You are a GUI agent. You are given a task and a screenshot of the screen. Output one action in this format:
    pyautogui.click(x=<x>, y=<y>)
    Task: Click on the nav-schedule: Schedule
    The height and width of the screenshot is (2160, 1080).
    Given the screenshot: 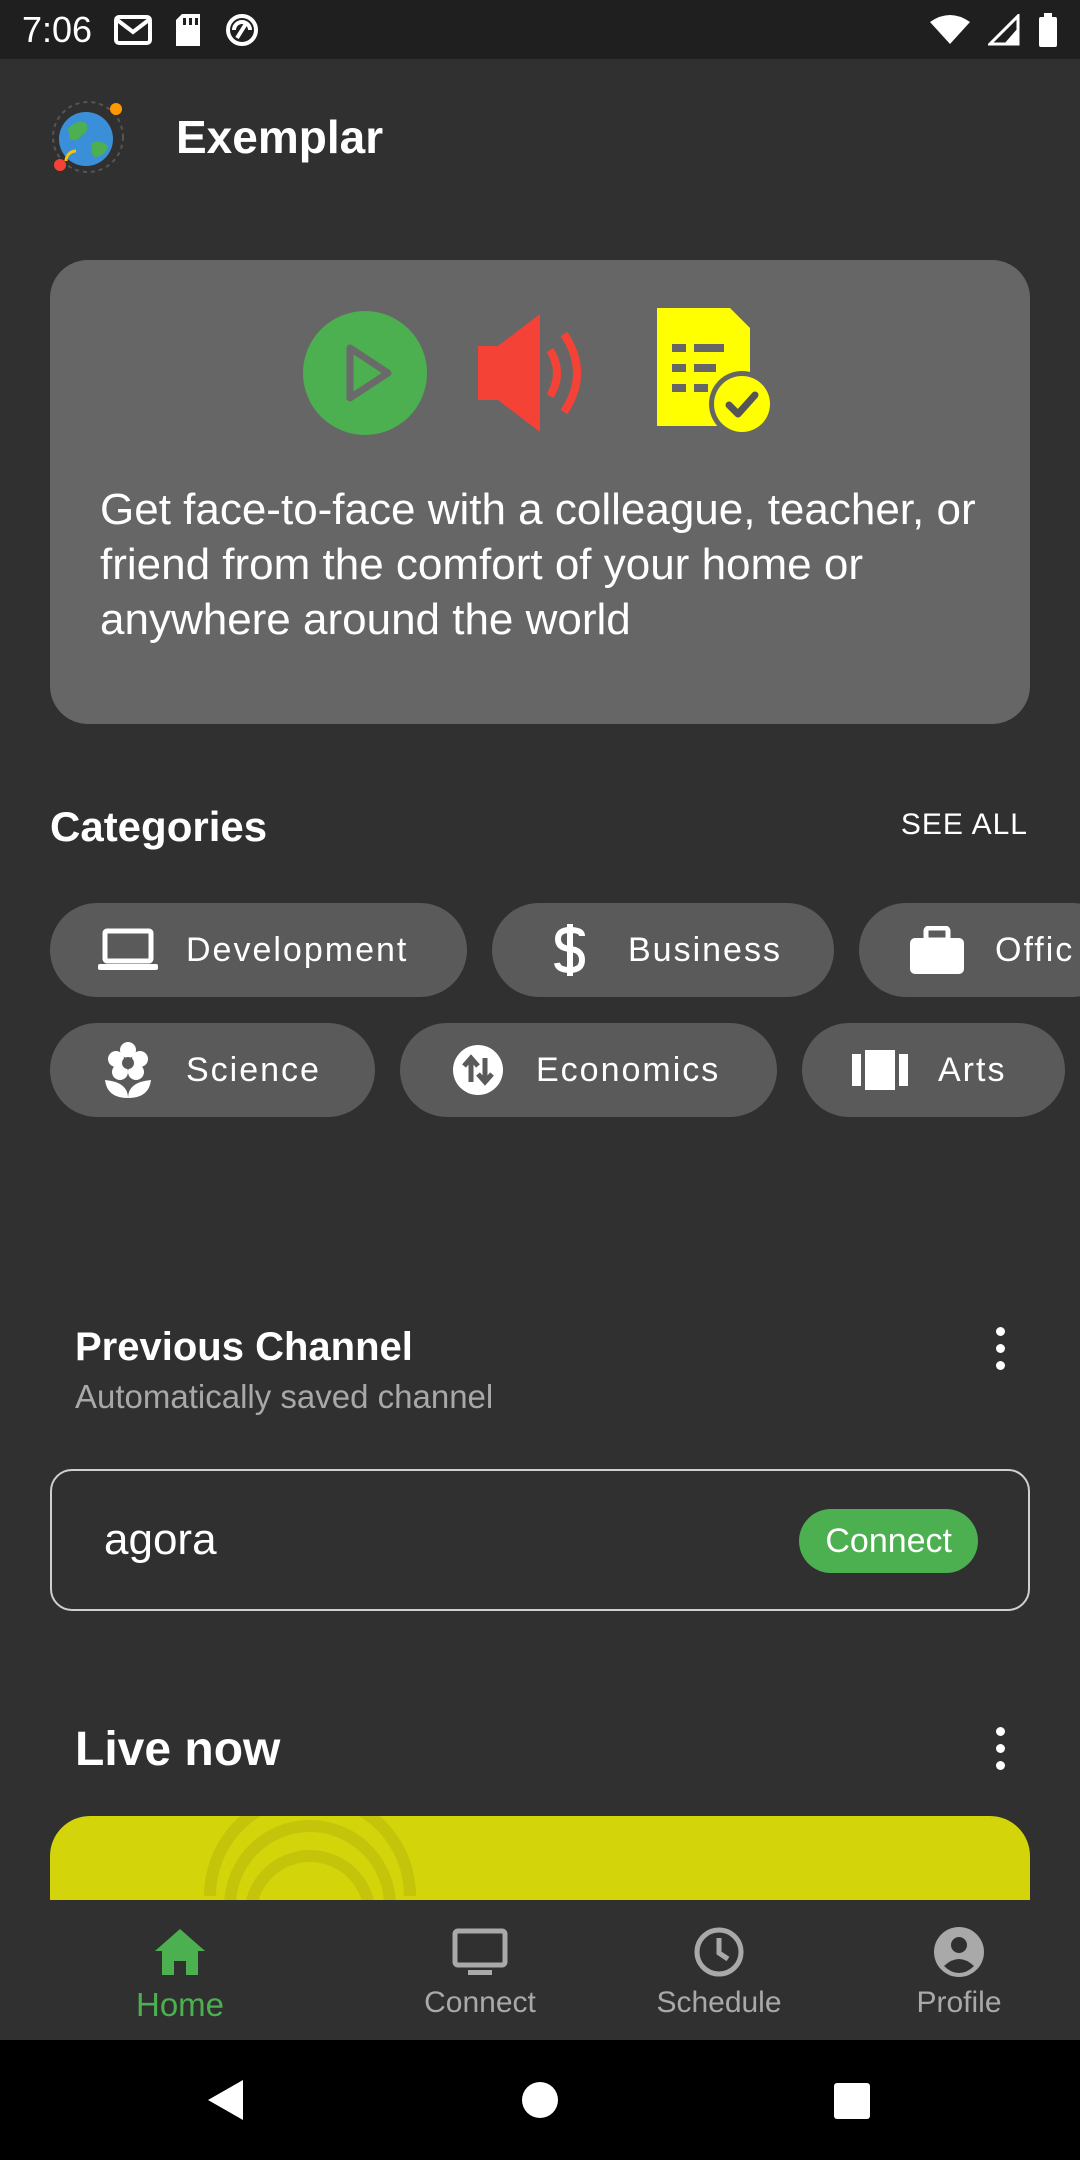 What is the action you would take?
    pyautogui.click(x=719, y=1971)
    